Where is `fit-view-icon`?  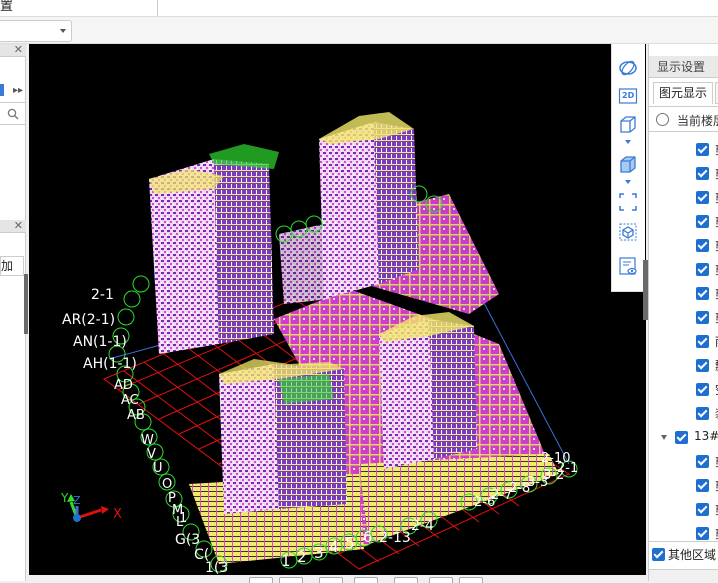 fit-view-icon is located at coordinates (628, 202).